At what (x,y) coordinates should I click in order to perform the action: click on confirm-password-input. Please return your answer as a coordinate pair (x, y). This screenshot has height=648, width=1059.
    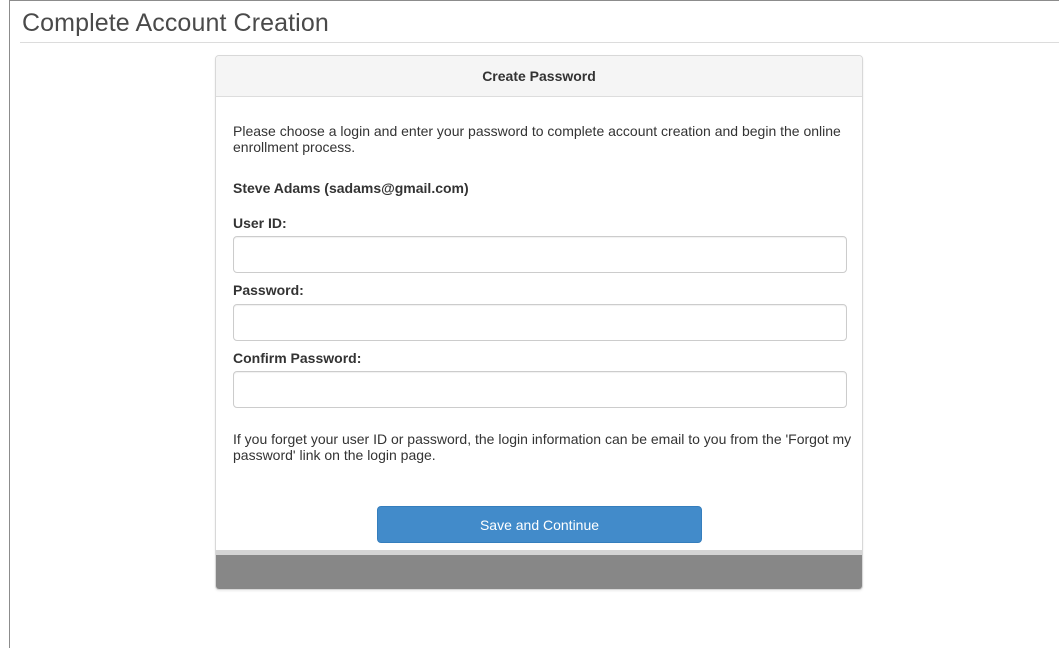
    Looking at the image, I should click on (540, 389).